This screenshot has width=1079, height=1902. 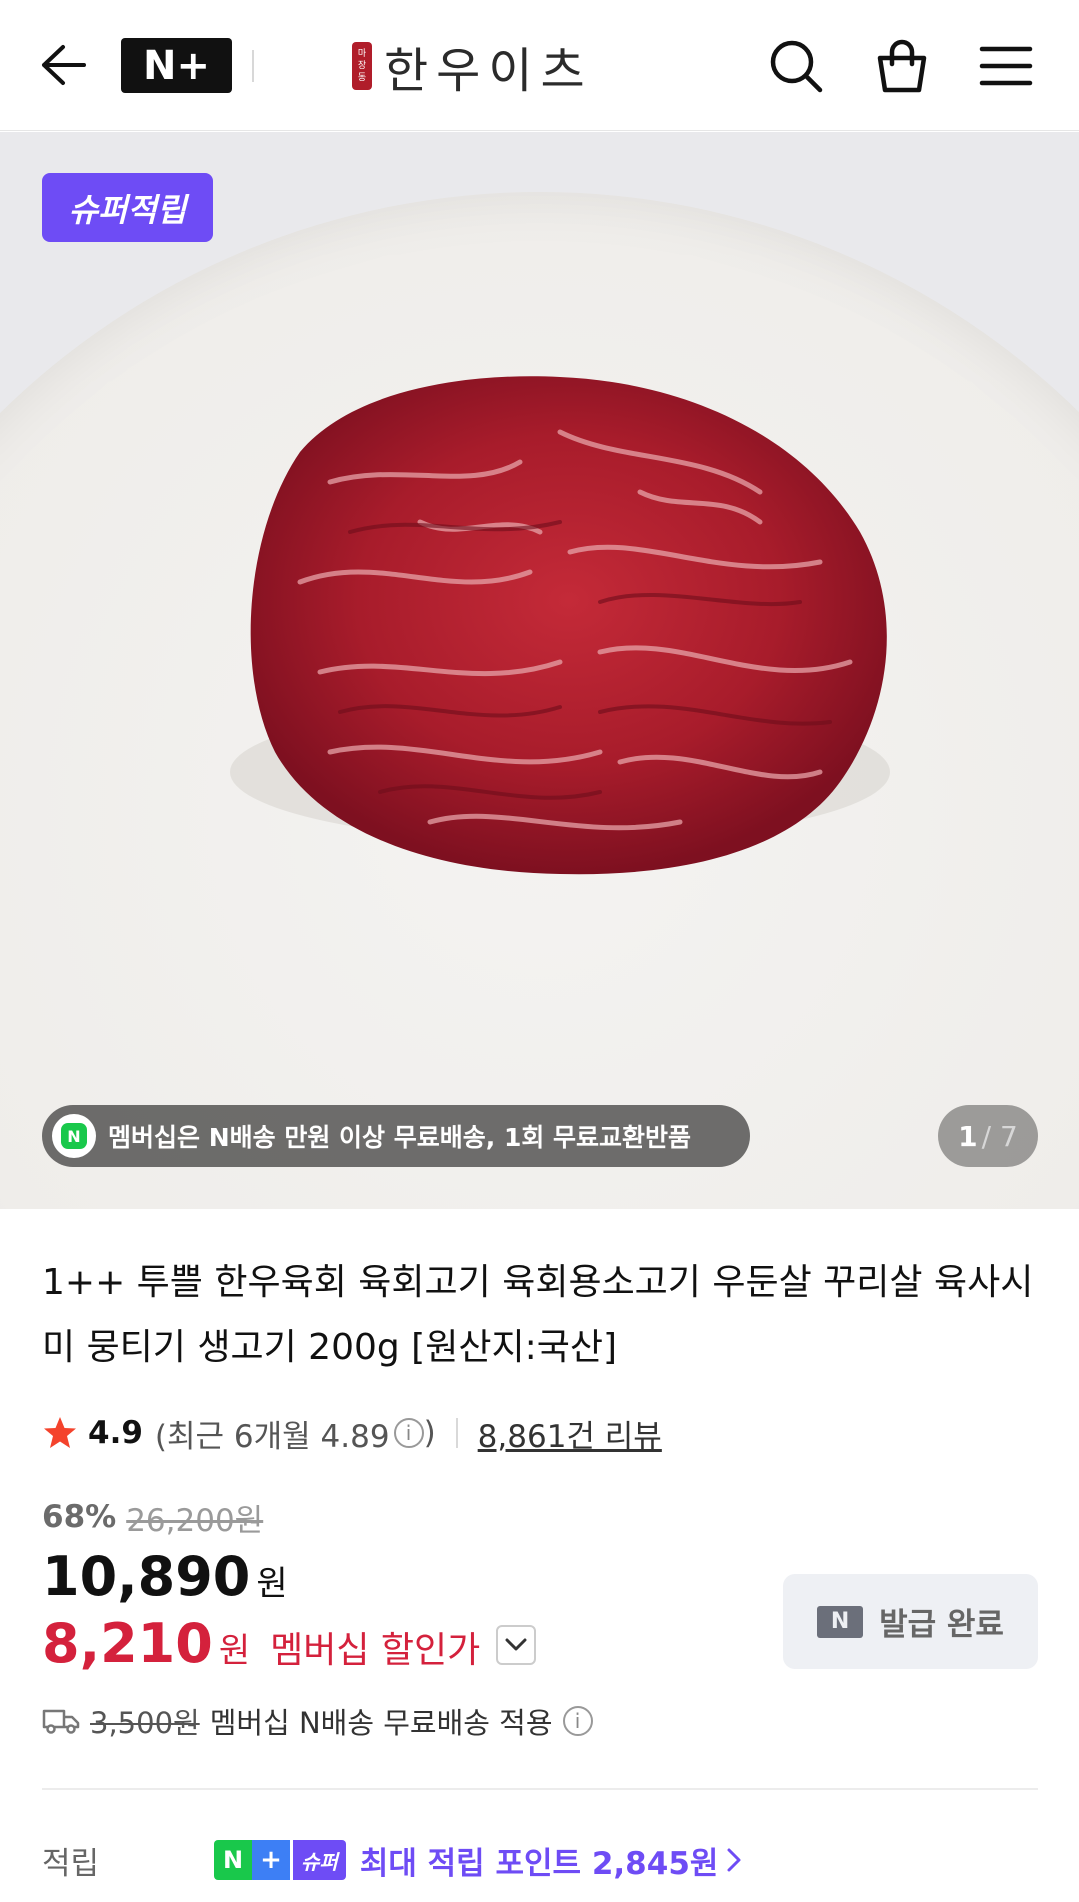 I want to click on member-price-expand-button, so click(x=516, y=1645).